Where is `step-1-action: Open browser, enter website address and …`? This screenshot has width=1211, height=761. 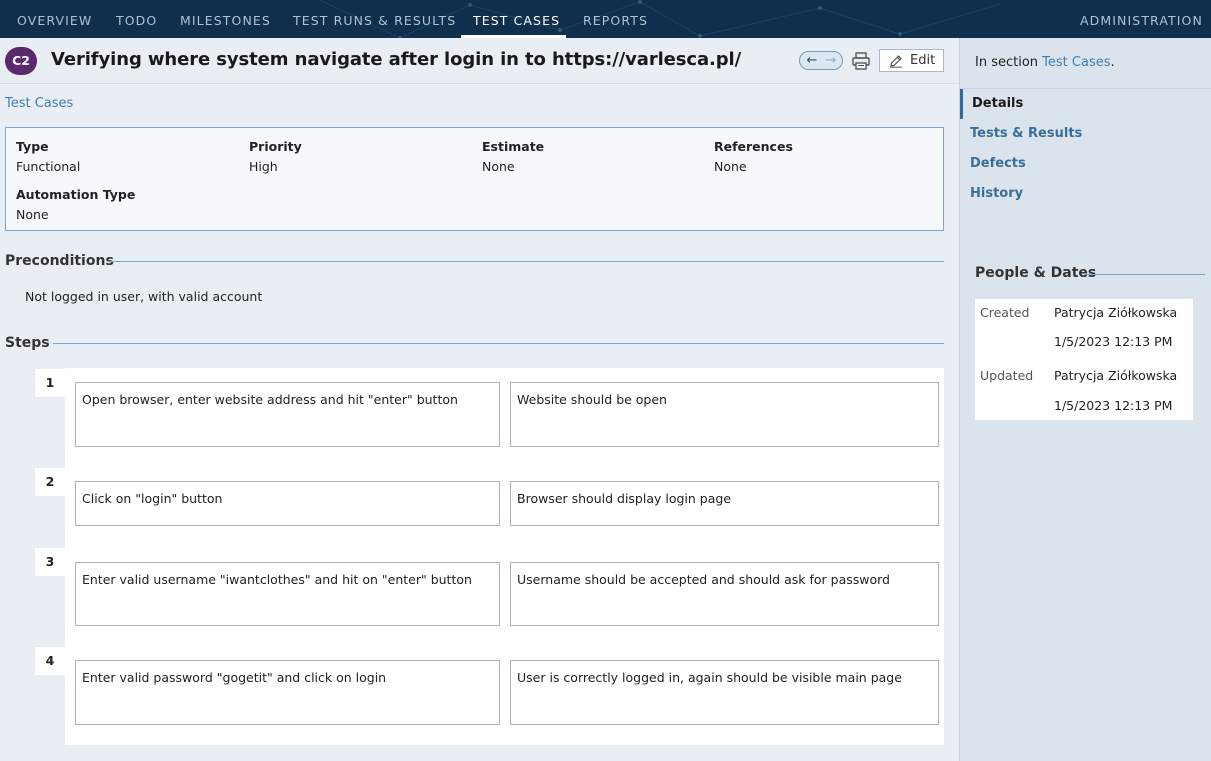
step-1-action: Open browser, enter website address and … is located at coordinates (287, 414).